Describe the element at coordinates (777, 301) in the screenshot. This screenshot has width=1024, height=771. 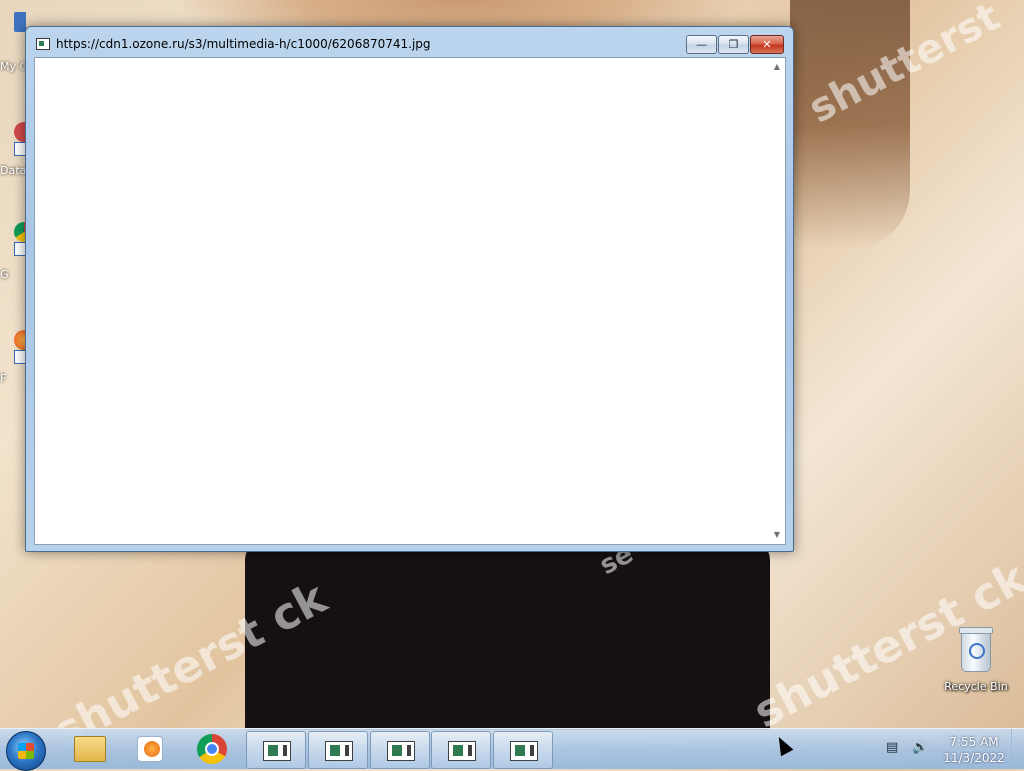
I see `vertical-scrollbar: ▲ ▼` at that location.